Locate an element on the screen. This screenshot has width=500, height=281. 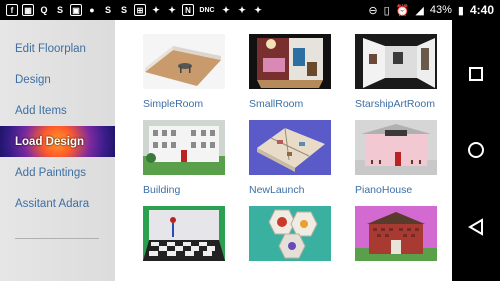
design-tile-starshipartroom: StarshipArtRoom is located at coordinates (396, 73).